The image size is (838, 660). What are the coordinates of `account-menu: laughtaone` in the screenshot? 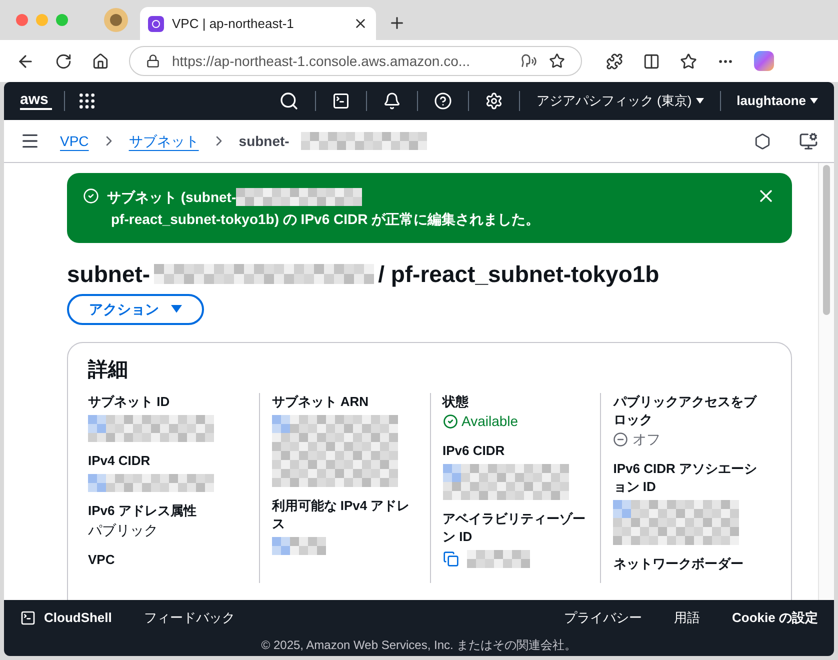 It's located at (777, 101).